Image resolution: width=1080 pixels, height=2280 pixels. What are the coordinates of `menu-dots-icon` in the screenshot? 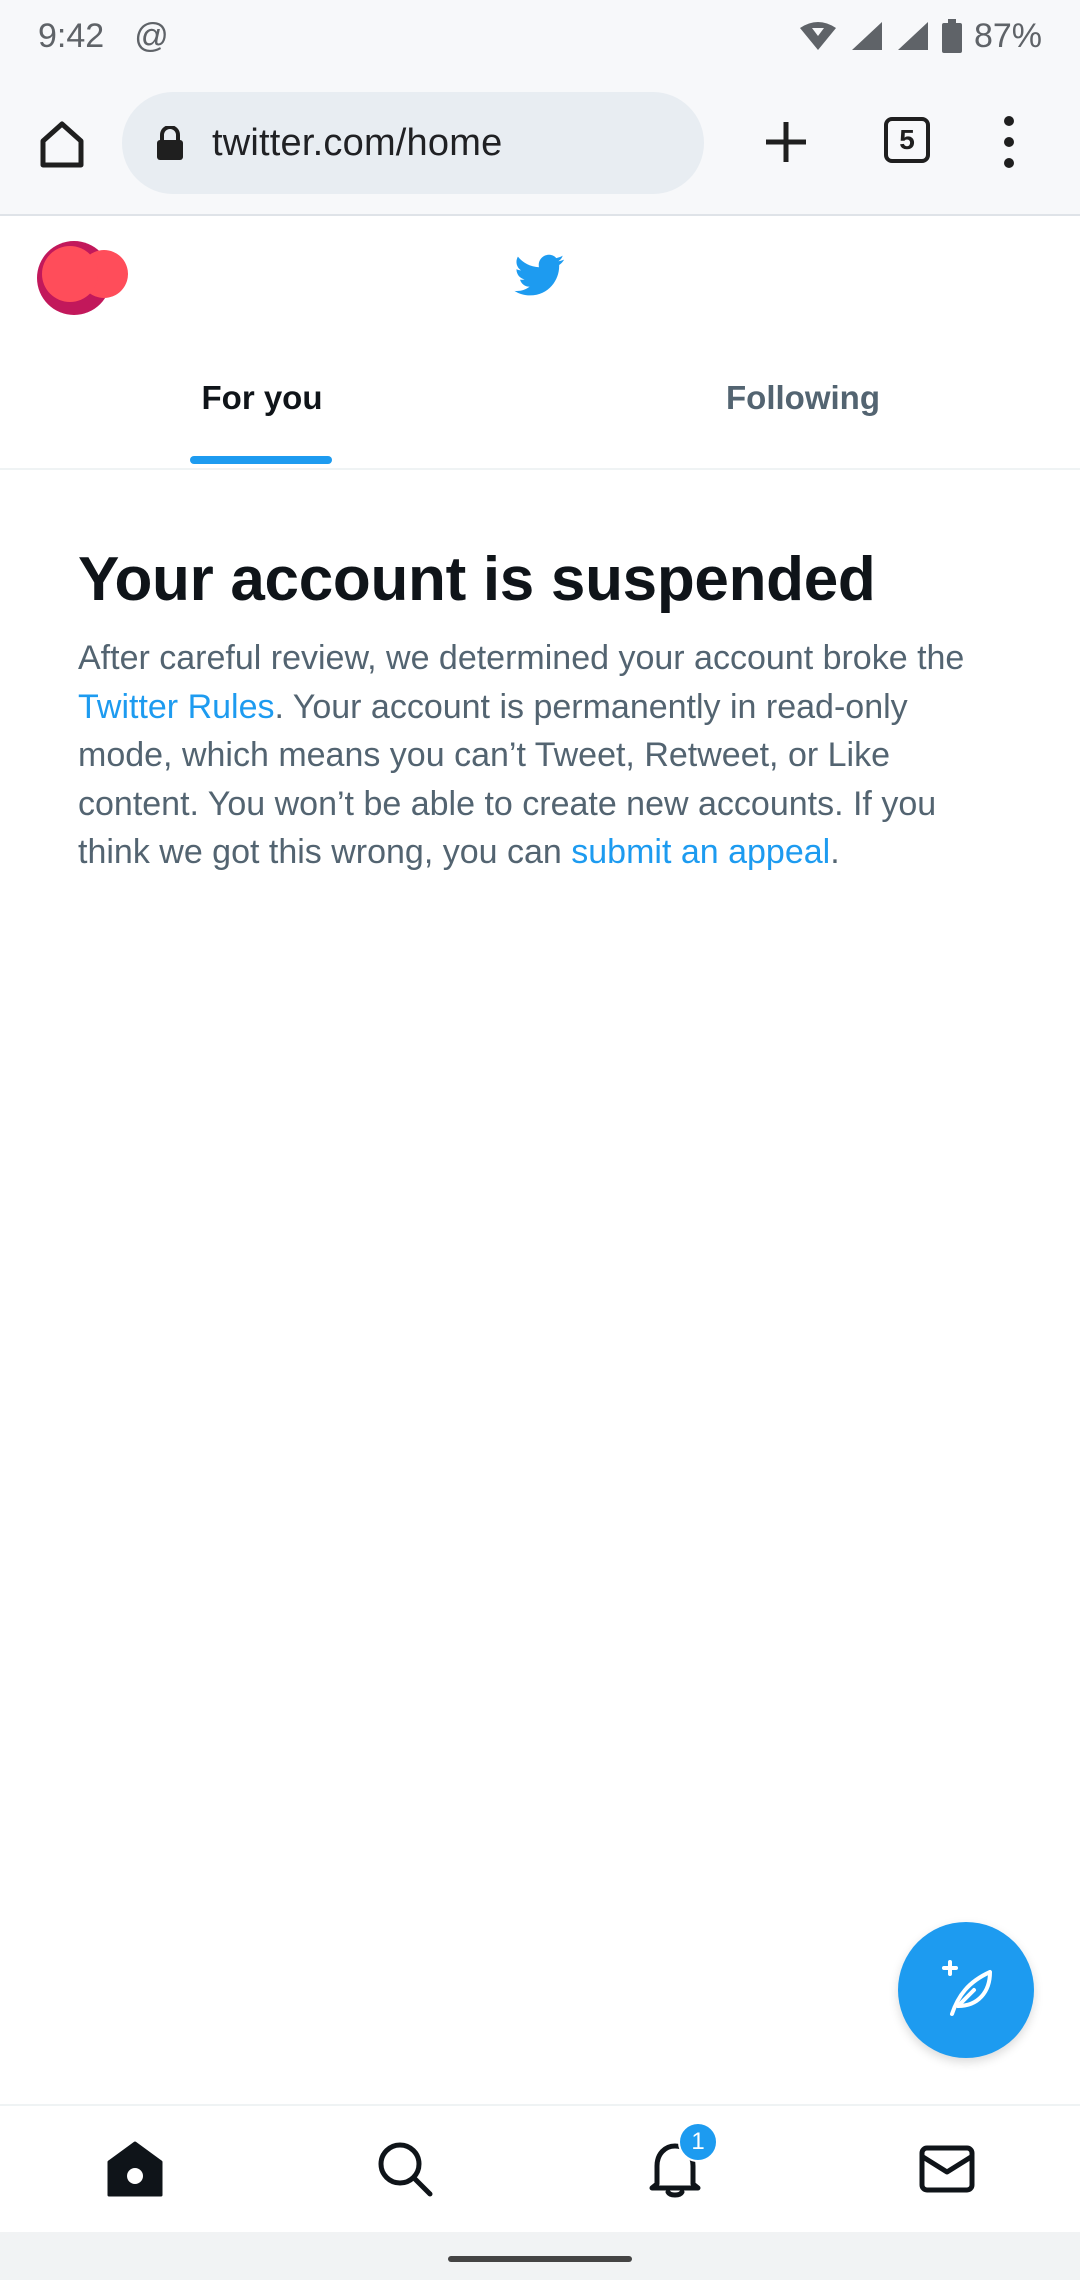 It's located at (1009, 142).